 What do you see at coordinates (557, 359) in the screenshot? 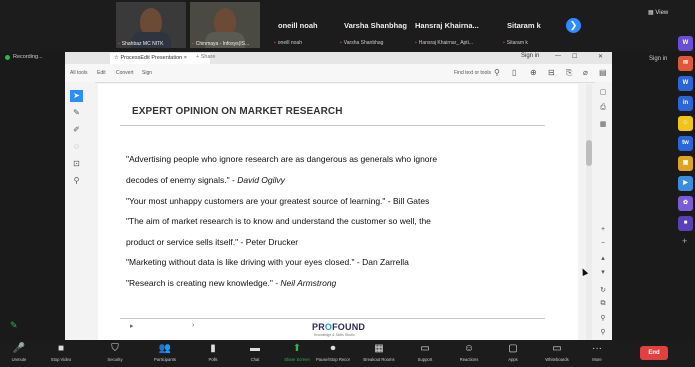
I see `toolbar-label: Whiteboards` at bounding box center [557, 359].